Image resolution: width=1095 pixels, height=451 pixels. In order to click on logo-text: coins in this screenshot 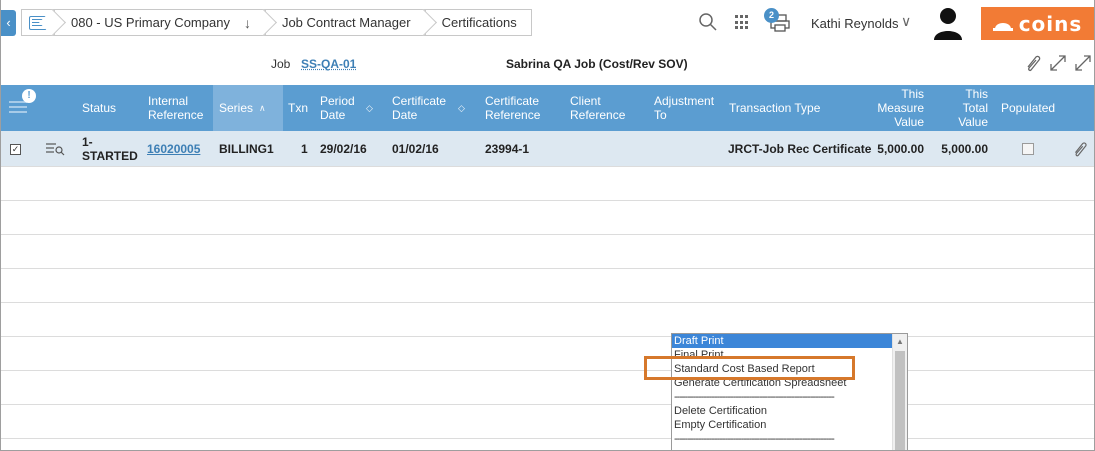, I will do `click(1050, 23)`.